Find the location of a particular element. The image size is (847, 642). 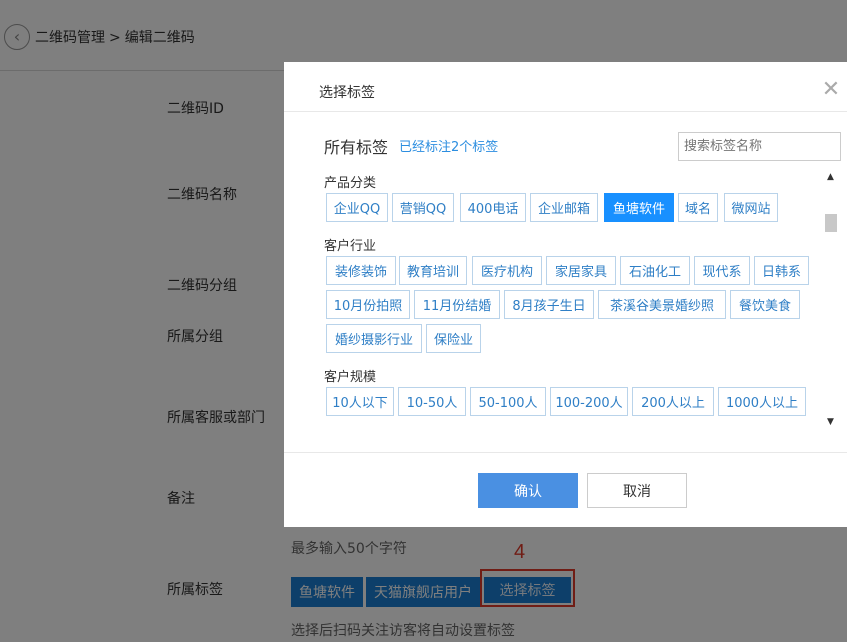

modal-title: 选择标签 is located at coordinates (347, 93).